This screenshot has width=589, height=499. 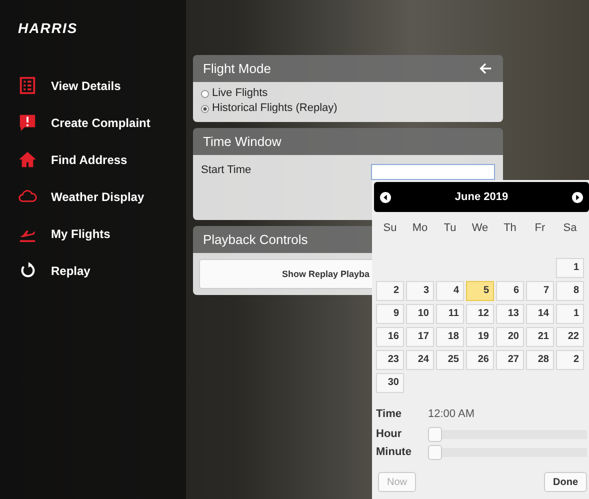 I want to click on panel-title: Playback Controls, so click(x=255, y=239).